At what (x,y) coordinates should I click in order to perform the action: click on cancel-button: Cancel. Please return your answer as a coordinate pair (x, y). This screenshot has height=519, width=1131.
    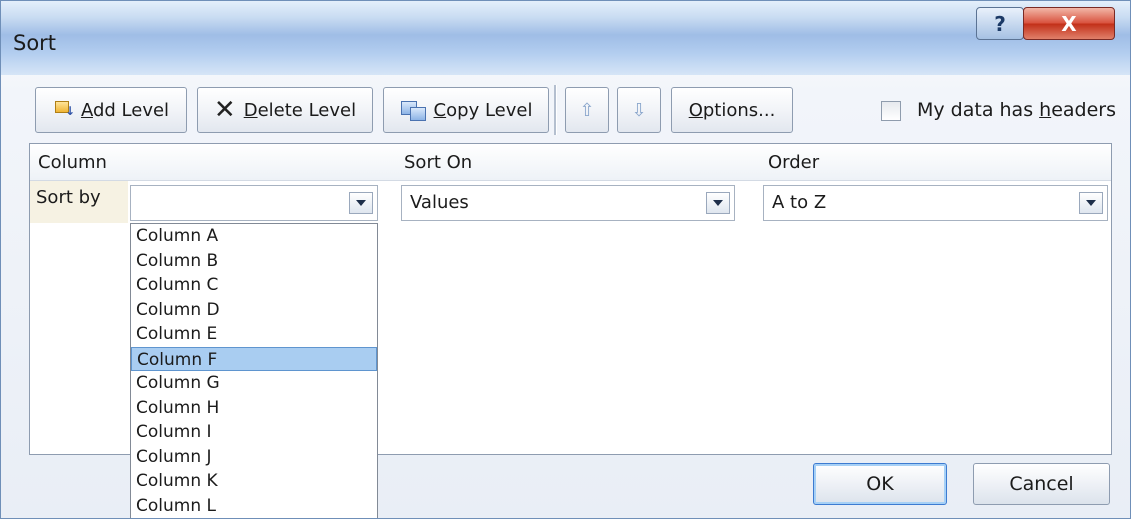
    Looking at the image, I should click on (1041, 484).